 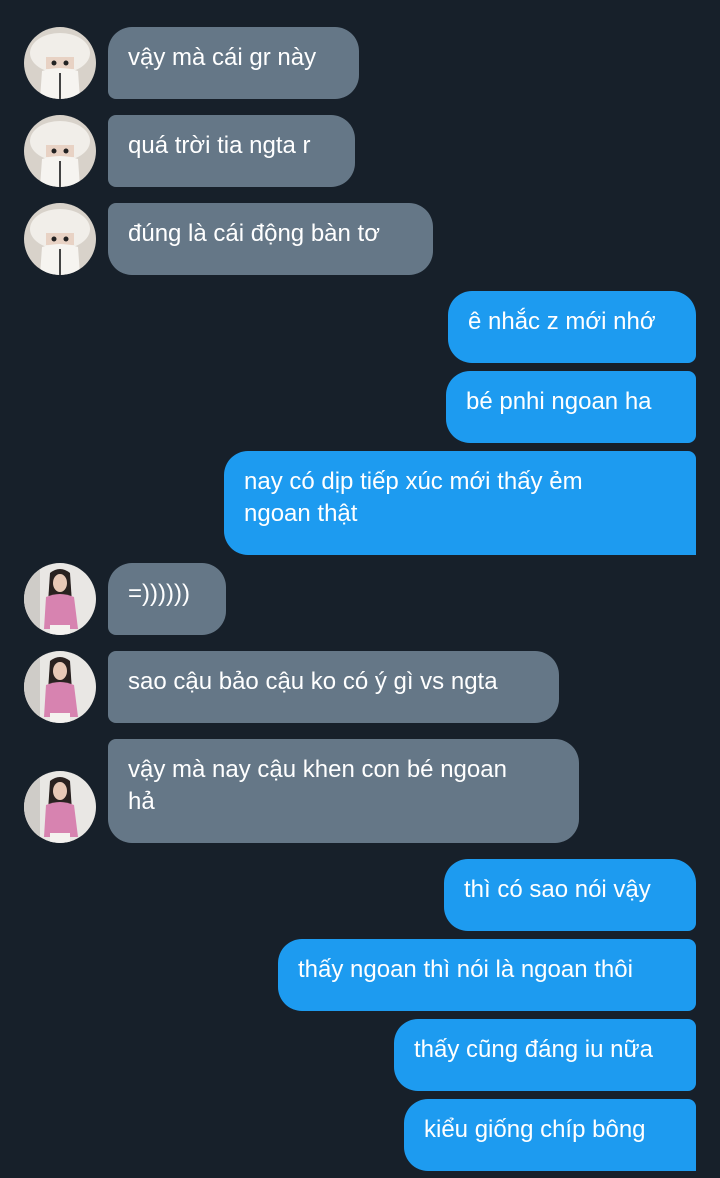 What do you see at coordinates (231, 151) in the screenshot?
I see `incoming-message-bubble: quá trời tia ngta r` at bounding box center [231, 151].